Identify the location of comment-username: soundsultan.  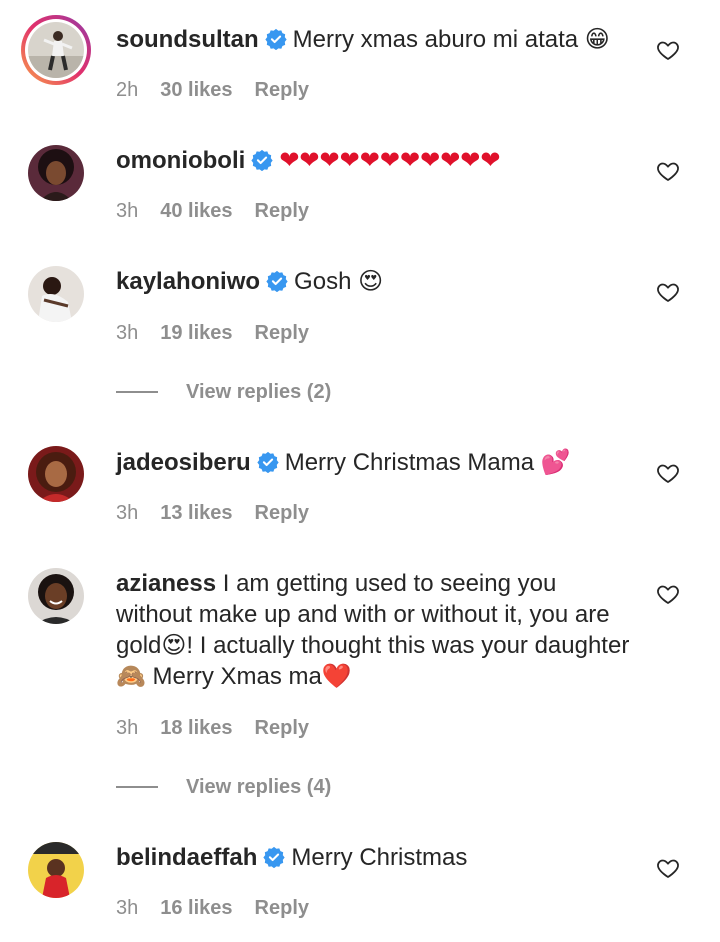
(187, 39).